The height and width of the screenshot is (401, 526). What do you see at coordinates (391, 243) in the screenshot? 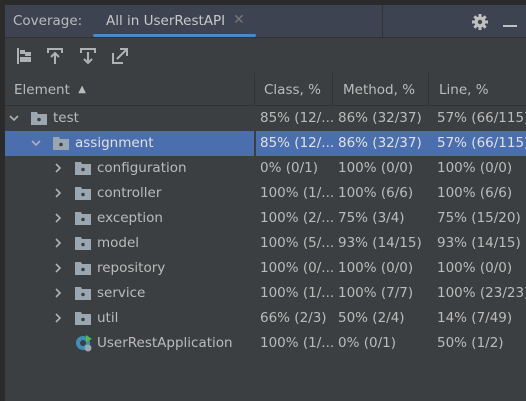
I see `coverage-cells: 100% (5/... 93% (14/15) 93% (14/15)` at bounding box center [391, 243].